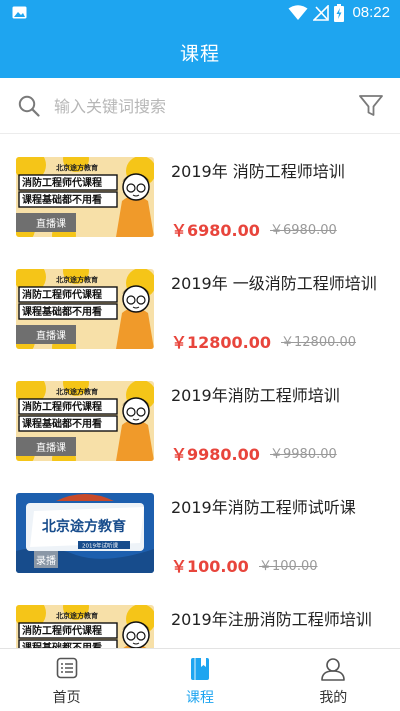  I want to click on course-title: 2019年消防工程师试听课, so click(263, 507).